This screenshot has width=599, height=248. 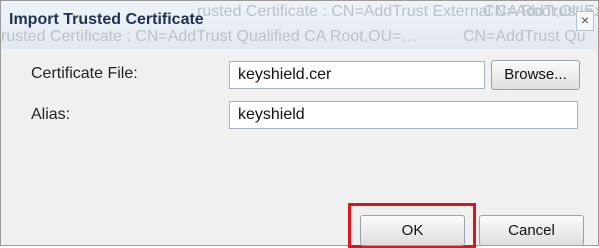 What do you see at coordinates (84, 73) in the screenshot?
I see `certificate-file-label: Certificate File:` at bounding box center [84, 73].